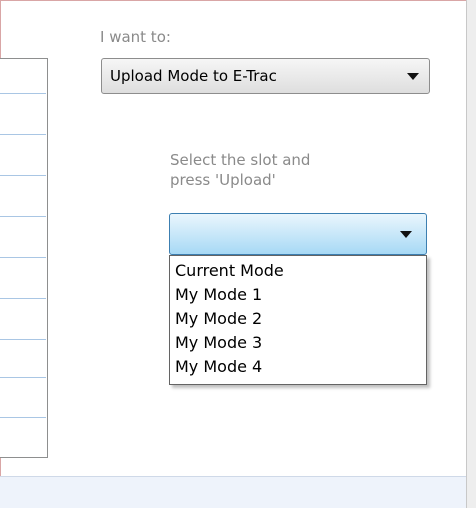 This screenshot has width=476, height=508. I want to click on slot-hint-line: Select the slot and, so click(240, 160).